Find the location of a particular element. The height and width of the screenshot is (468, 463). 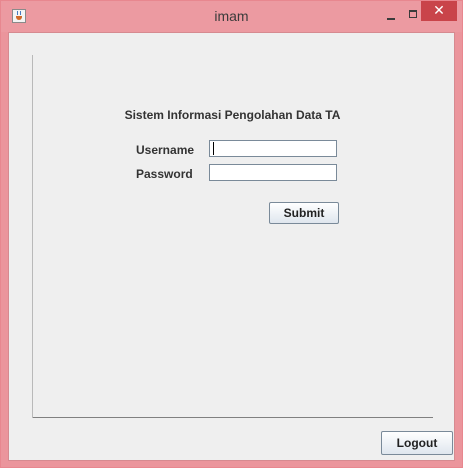

password-input is located at coordinates (273, 172).